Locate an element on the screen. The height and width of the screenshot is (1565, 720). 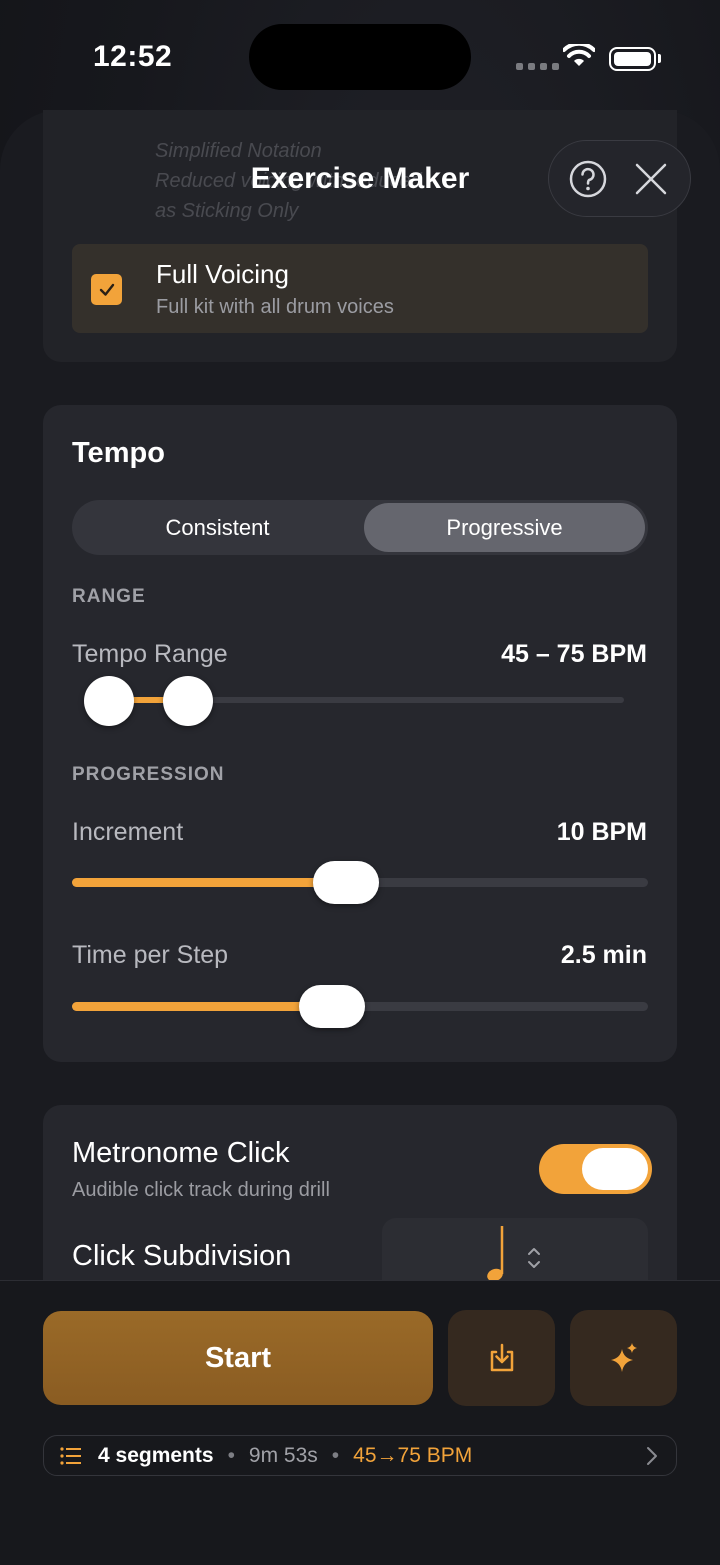
exercise-summary-bar: 4 segments • 9m 53s • 45→75 BPM is located at coordinates (360, 1455).